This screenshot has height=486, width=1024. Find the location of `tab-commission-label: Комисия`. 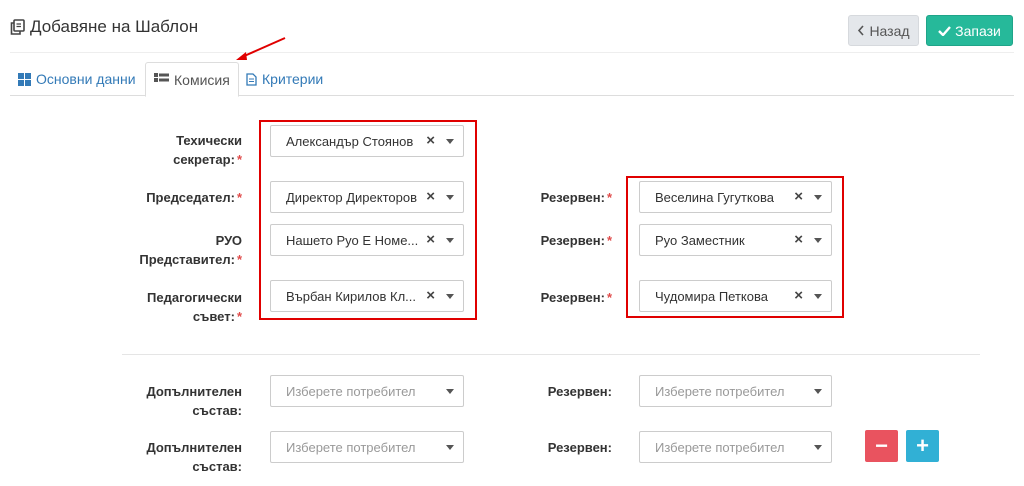

tab-commission-label: Комисия is located at coordinates (202, 79).